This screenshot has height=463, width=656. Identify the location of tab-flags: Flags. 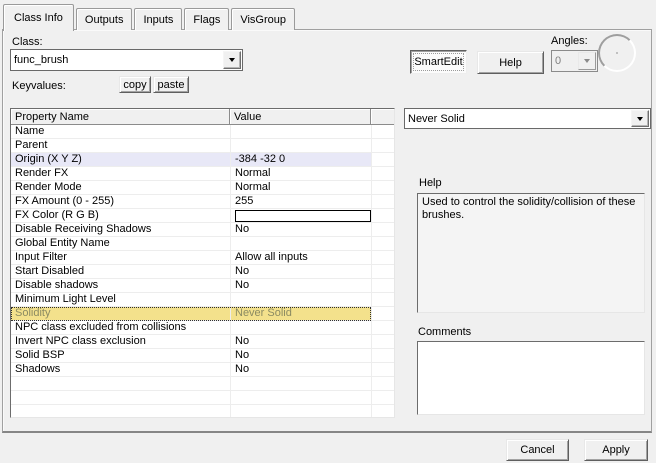
(207, 19).